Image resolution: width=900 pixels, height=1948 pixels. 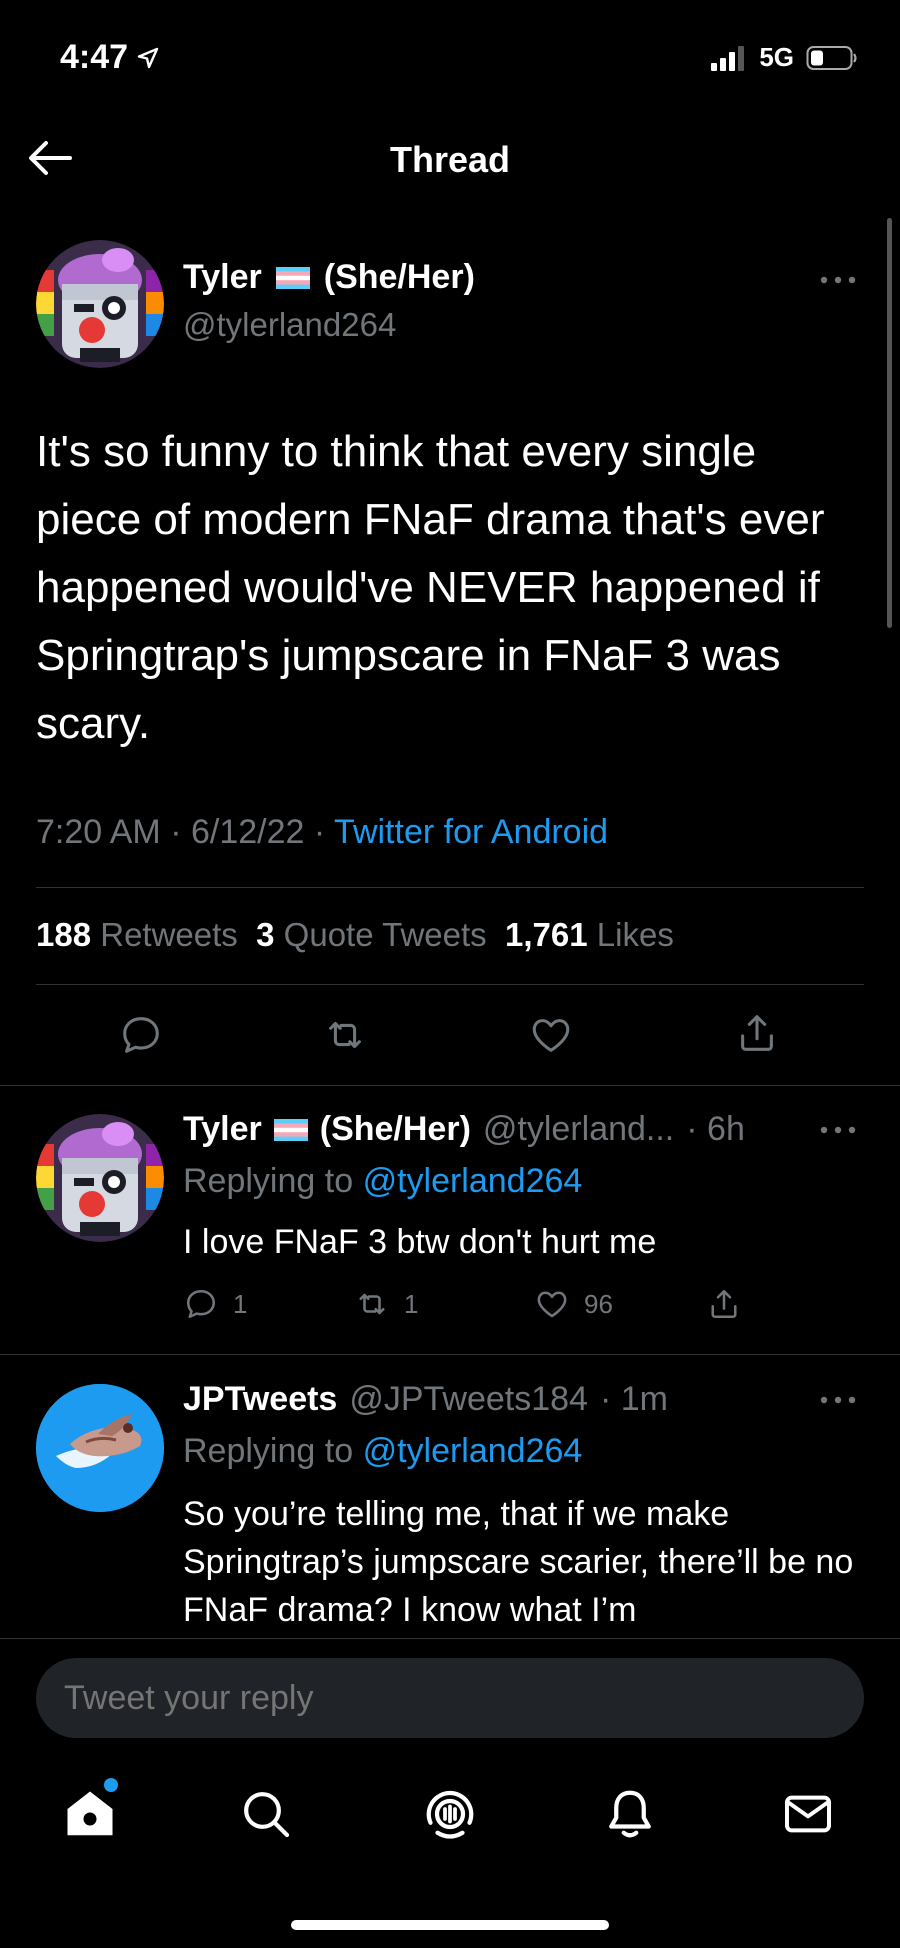 I want to click on retweet-button: 1, so click(x=386, y=1304).